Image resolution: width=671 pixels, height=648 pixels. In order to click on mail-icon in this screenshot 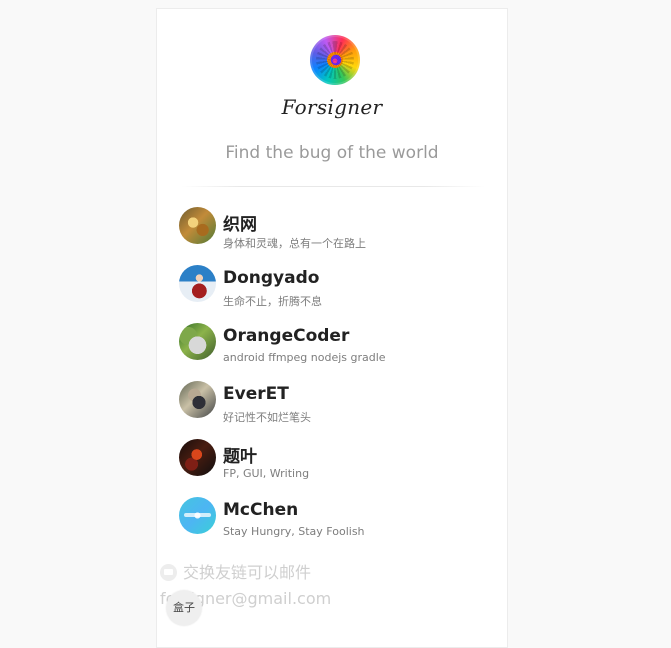, I will do `click(168, 572)`.